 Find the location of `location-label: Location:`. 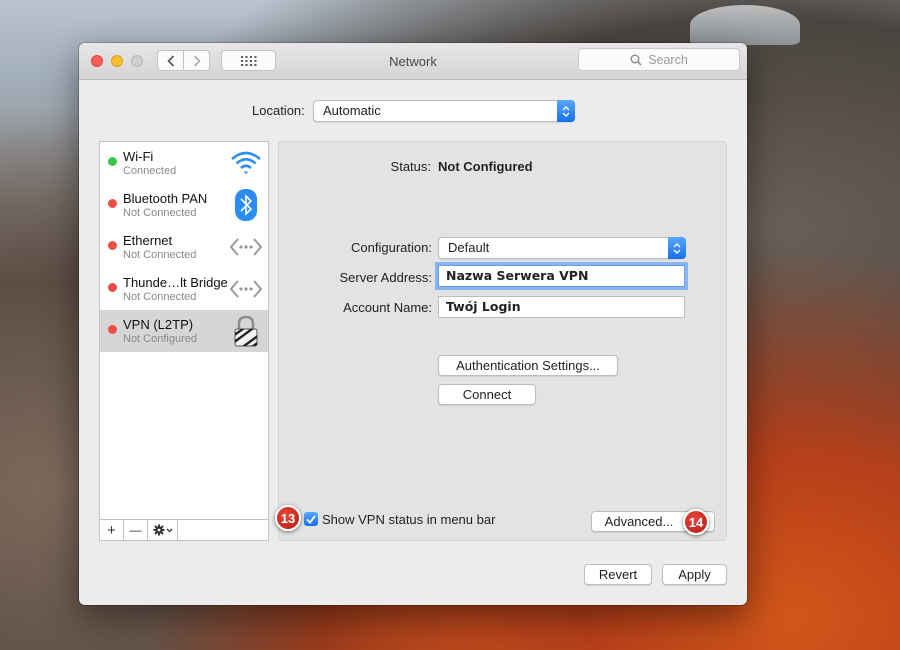

location-label: Location: is located at coordinates (278, 110).